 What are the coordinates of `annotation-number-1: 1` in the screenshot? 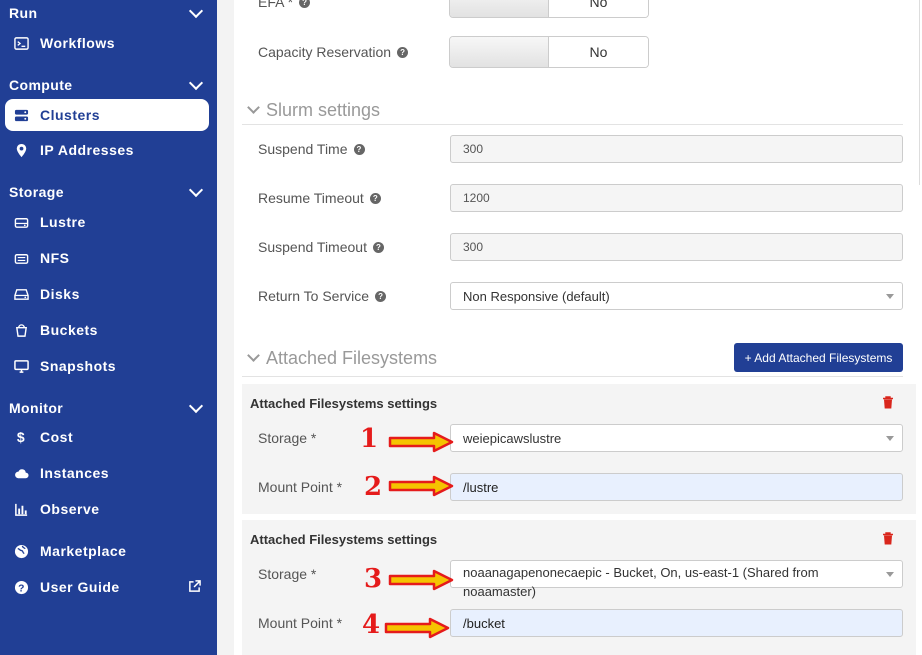 It's located at (369, 439).